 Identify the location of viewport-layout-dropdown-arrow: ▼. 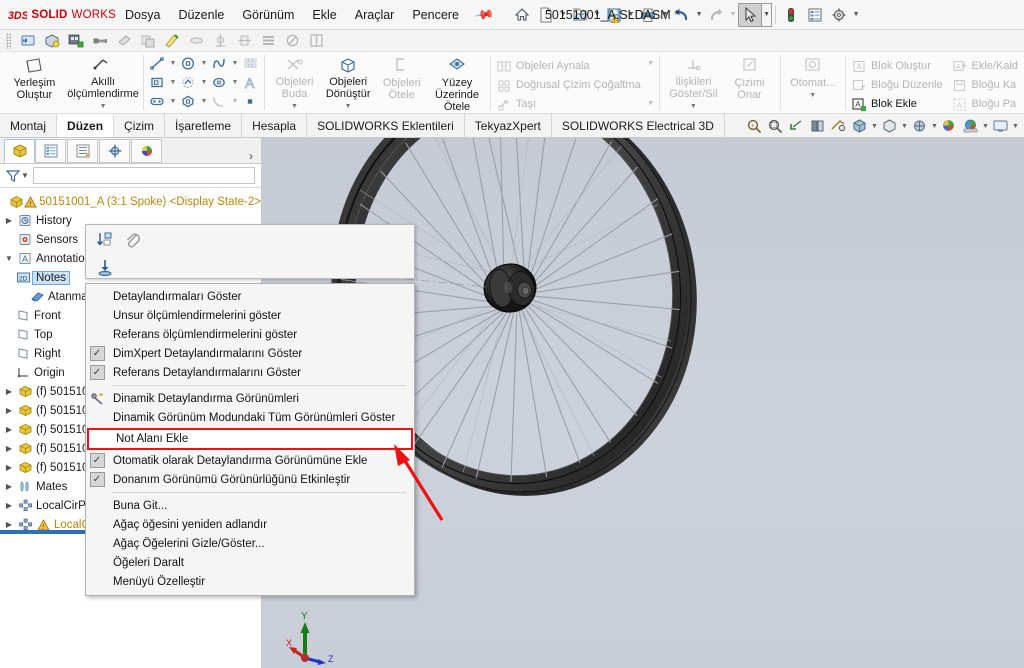
(1015, 126).